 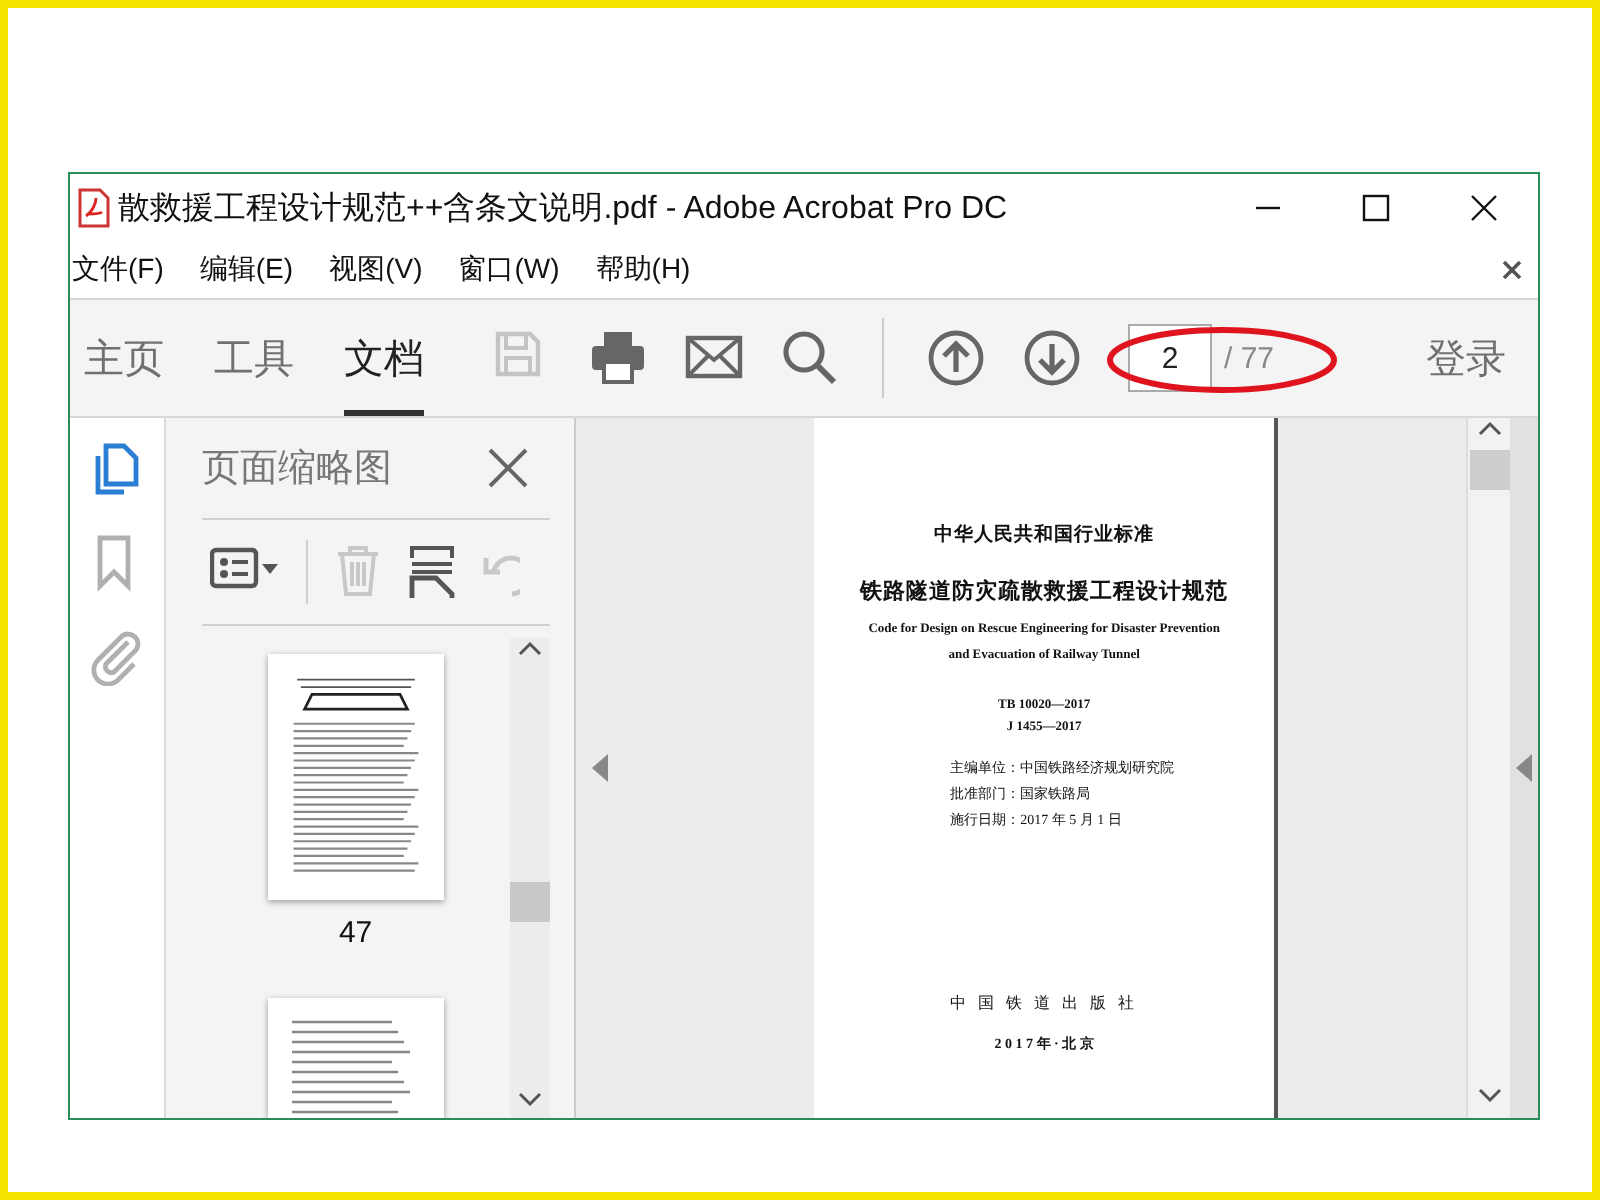 What do you see at coordinates (1044, 535) in the screenshot?
I see `document-heading: 中华人民共和国行业标准` at bounding box center [1044, 535].